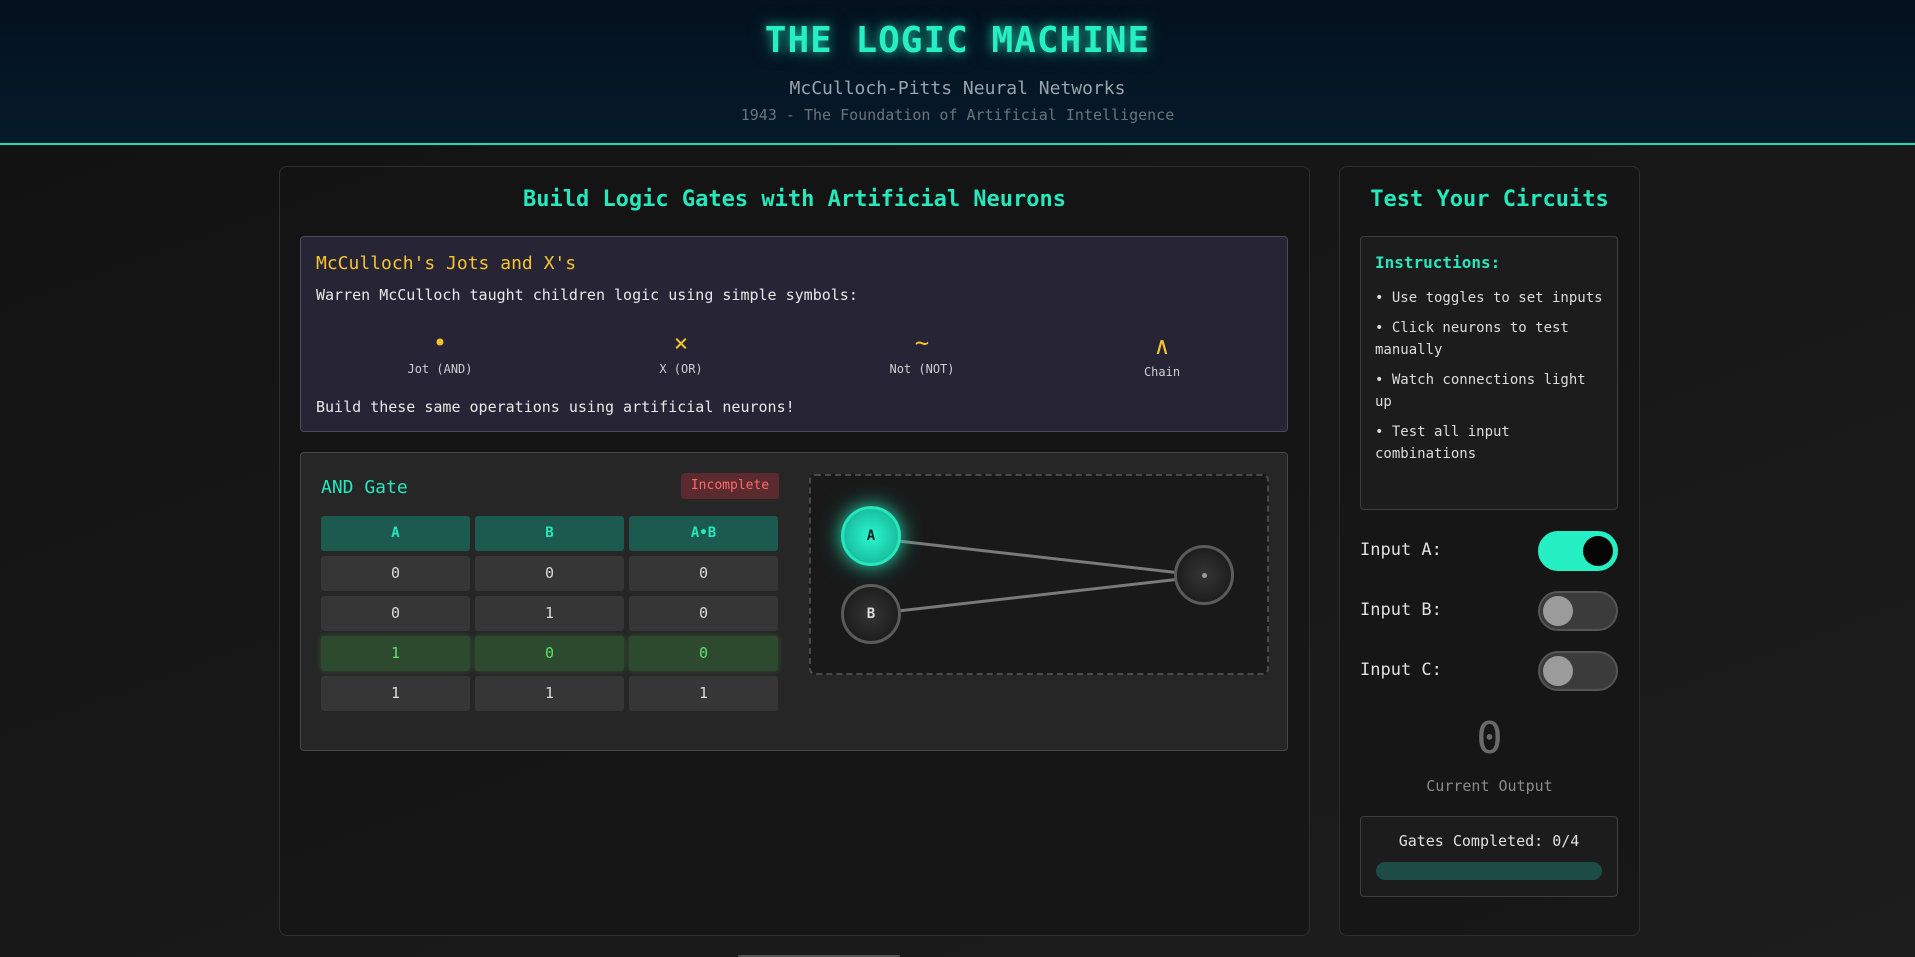 The height and width of the screenshot is (957, 1915). Describe the element at coordinates (1489, 298) in the screenshot. I see `instruction-item: • Use toggles to set inputs` at that location.